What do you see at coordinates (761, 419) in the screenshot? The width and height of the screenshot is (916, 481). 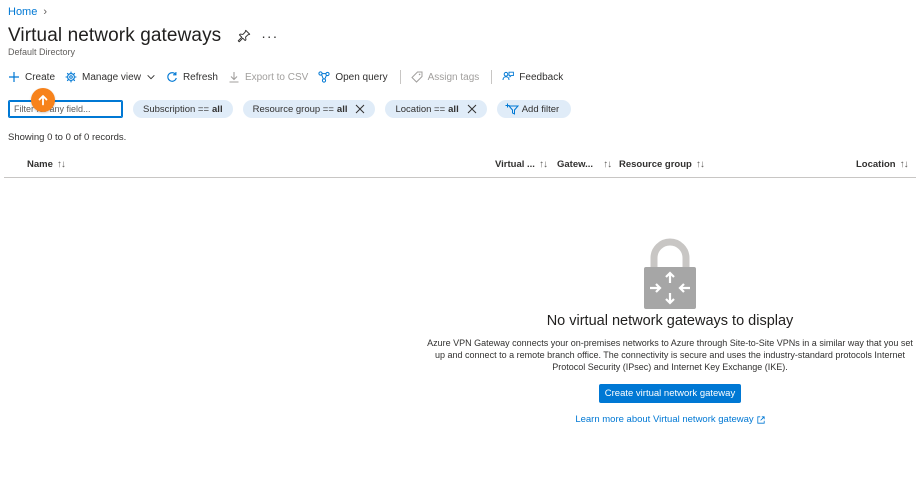 I see `external-link-icon` at bounding box center [761, 419].